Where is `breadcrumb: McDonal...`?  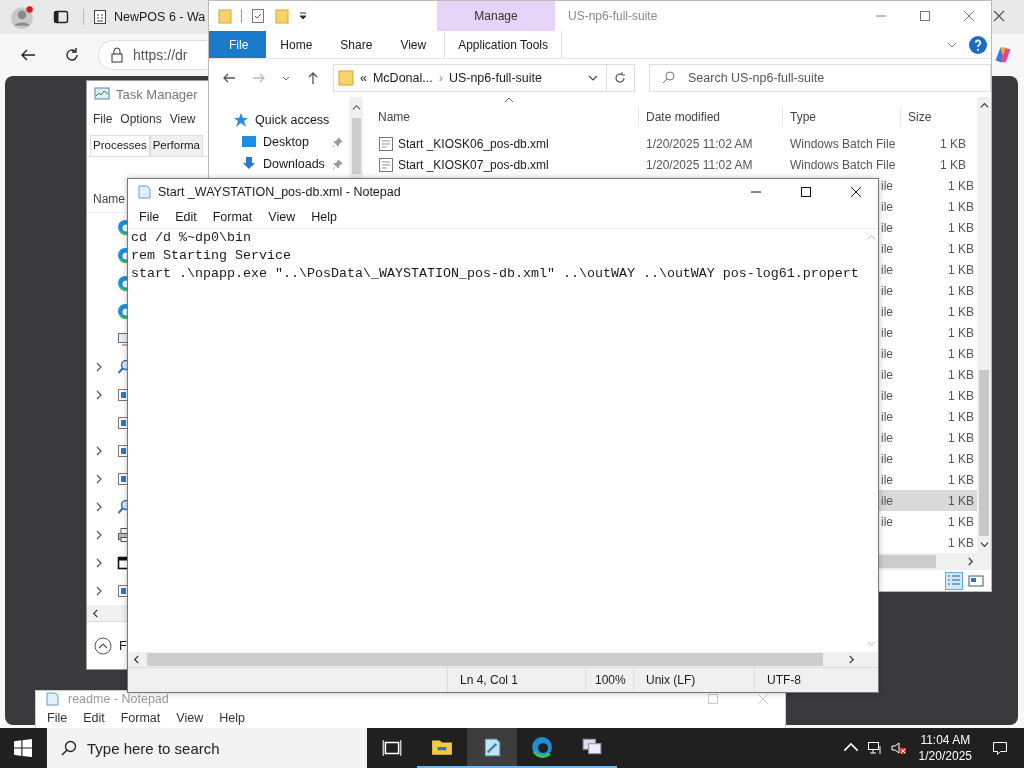 breadcrumb: McDonal... is located at coordinates (402, 78).